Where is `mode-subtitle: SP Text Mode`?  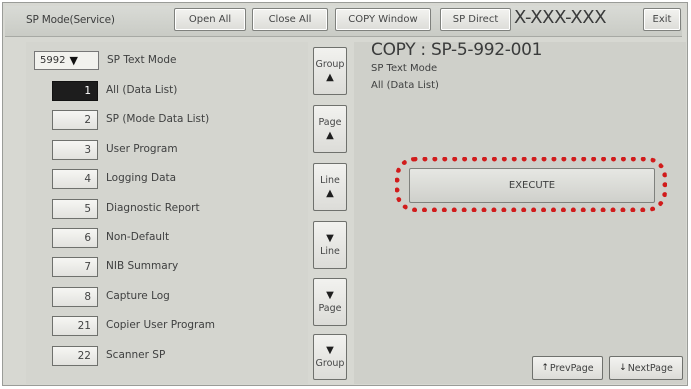 mode-subtitle: SP Text Mode is located at coordinates (404, 68).